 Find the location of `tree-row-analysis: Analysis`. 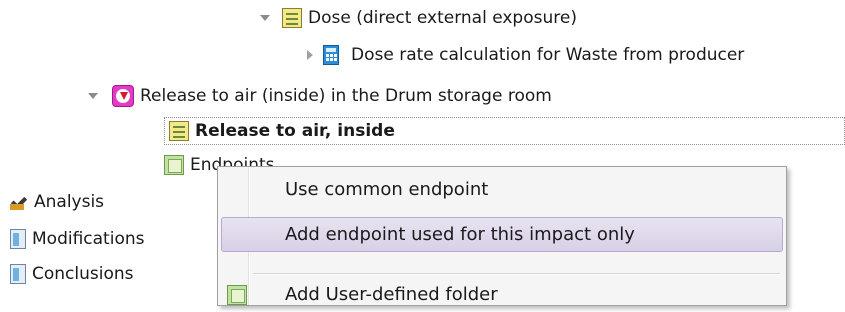

tree-row-analysis: Analysis is located at coordinates (57, 202).